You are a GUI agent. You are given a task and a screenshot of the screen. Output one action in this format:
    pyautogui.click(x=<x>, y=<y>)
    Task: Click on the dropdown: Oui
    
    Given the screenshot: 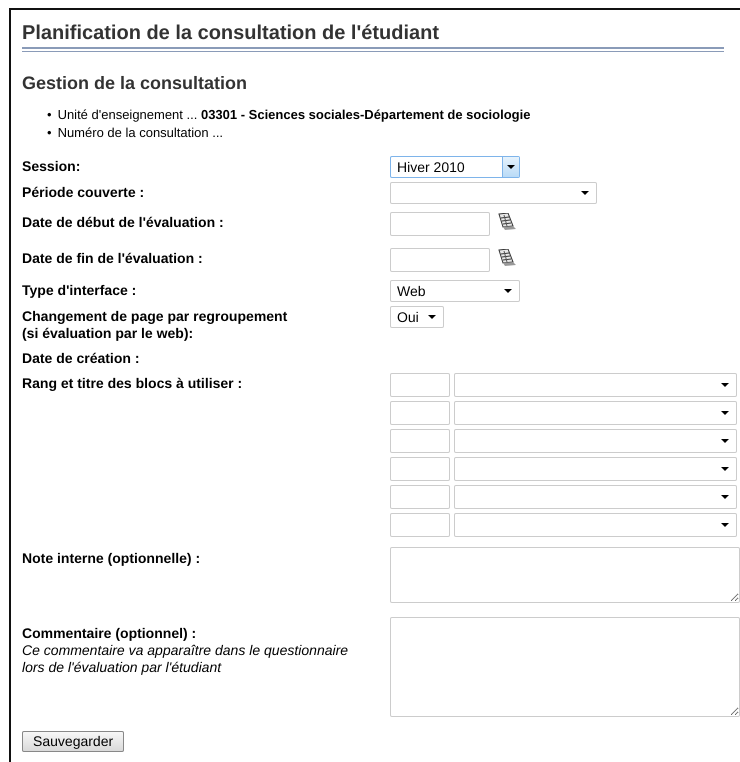 What is the action you would take?
    pyautogui.click(x=417, y=317)
    